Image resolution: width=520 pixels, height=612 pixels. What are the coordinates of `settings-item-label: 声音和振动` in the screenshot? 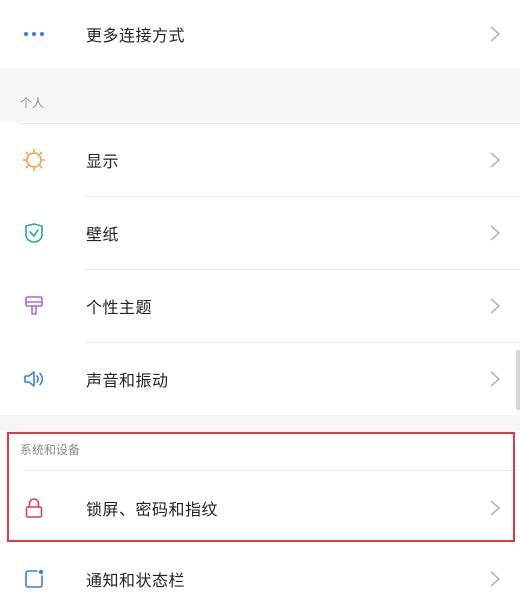 It's located at (127, 380).